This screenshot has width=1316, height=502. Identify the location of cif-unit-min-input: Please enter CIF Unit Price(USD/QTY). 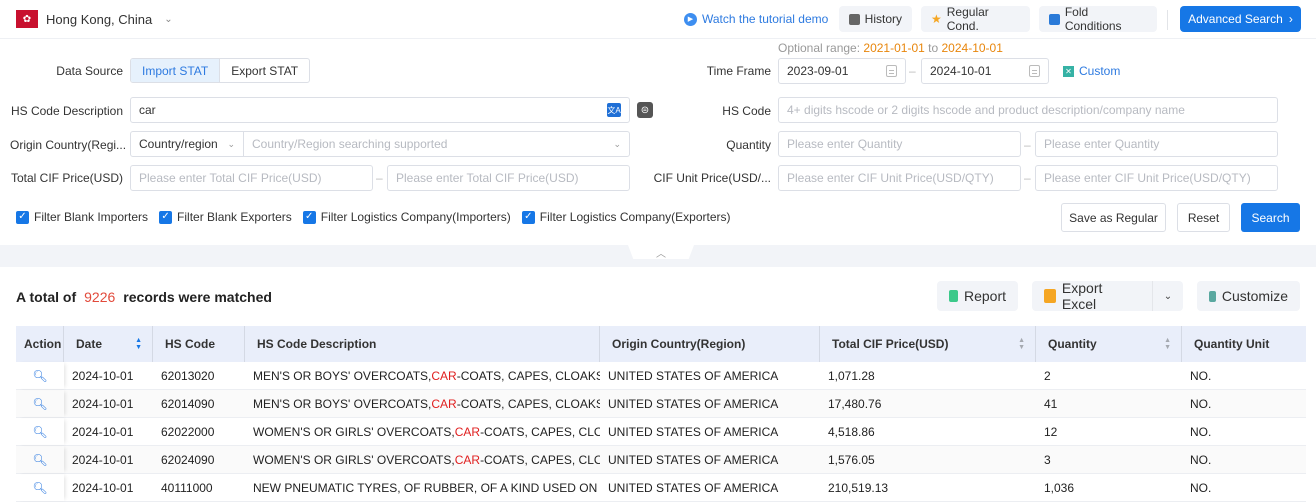
(899, 178).